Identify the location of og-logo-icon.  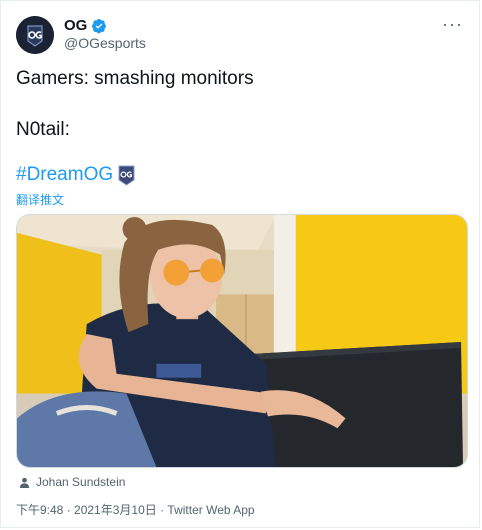
(35, 35).